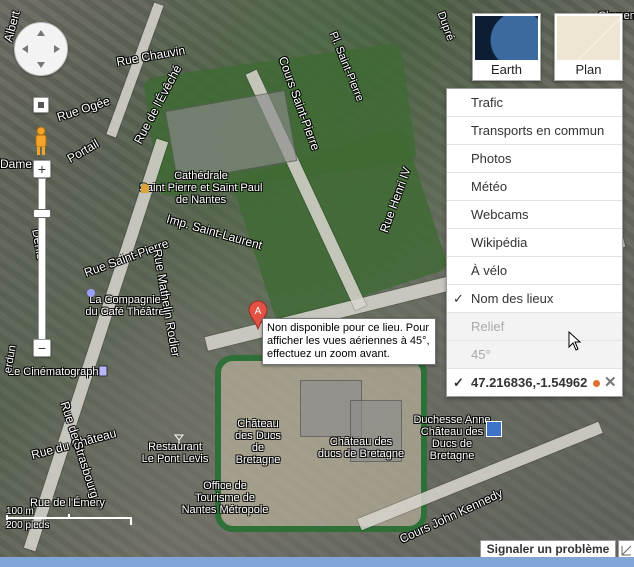 The image size is (634, 567). What do you see at coordinates (41, 141) in the screenshot?
I see `pegman-icon` at bounding box center [41, 141].